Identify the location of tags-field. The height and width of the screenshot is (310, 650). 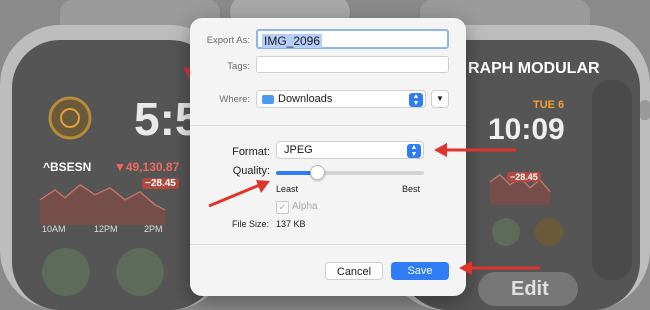
(352, 64).